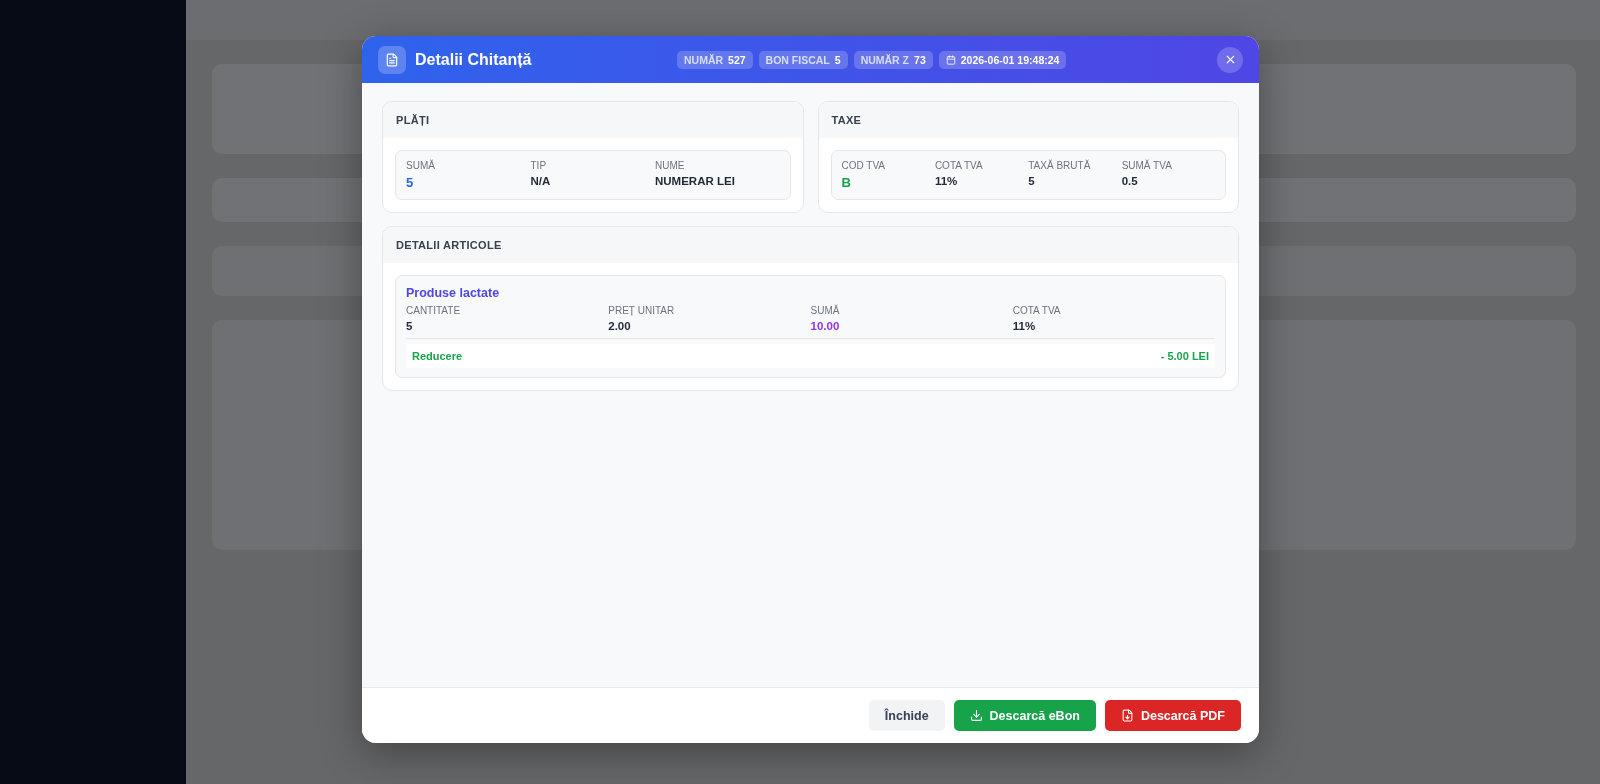  Describe the element at coordinates (695, 181) in the screenshot. I see `field-value: NUMERAR LEI` at that location.